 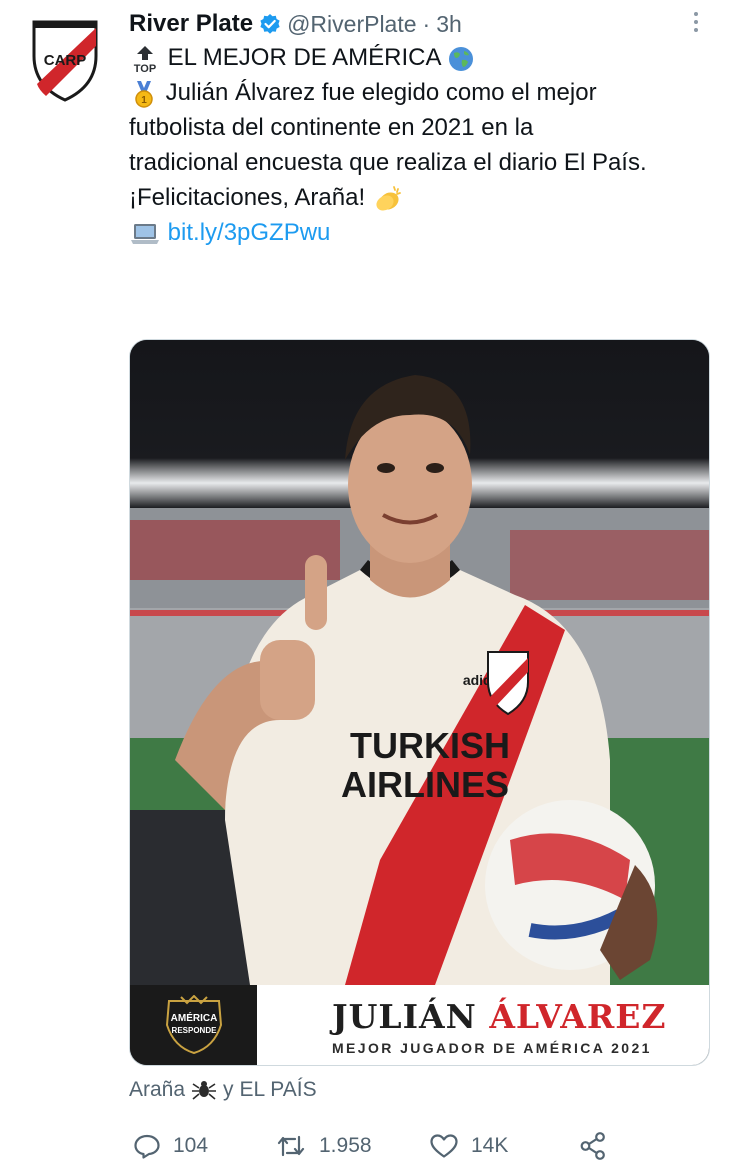 I want to click on tag-2: EL PAÍS, so click(x=278, y=1090).